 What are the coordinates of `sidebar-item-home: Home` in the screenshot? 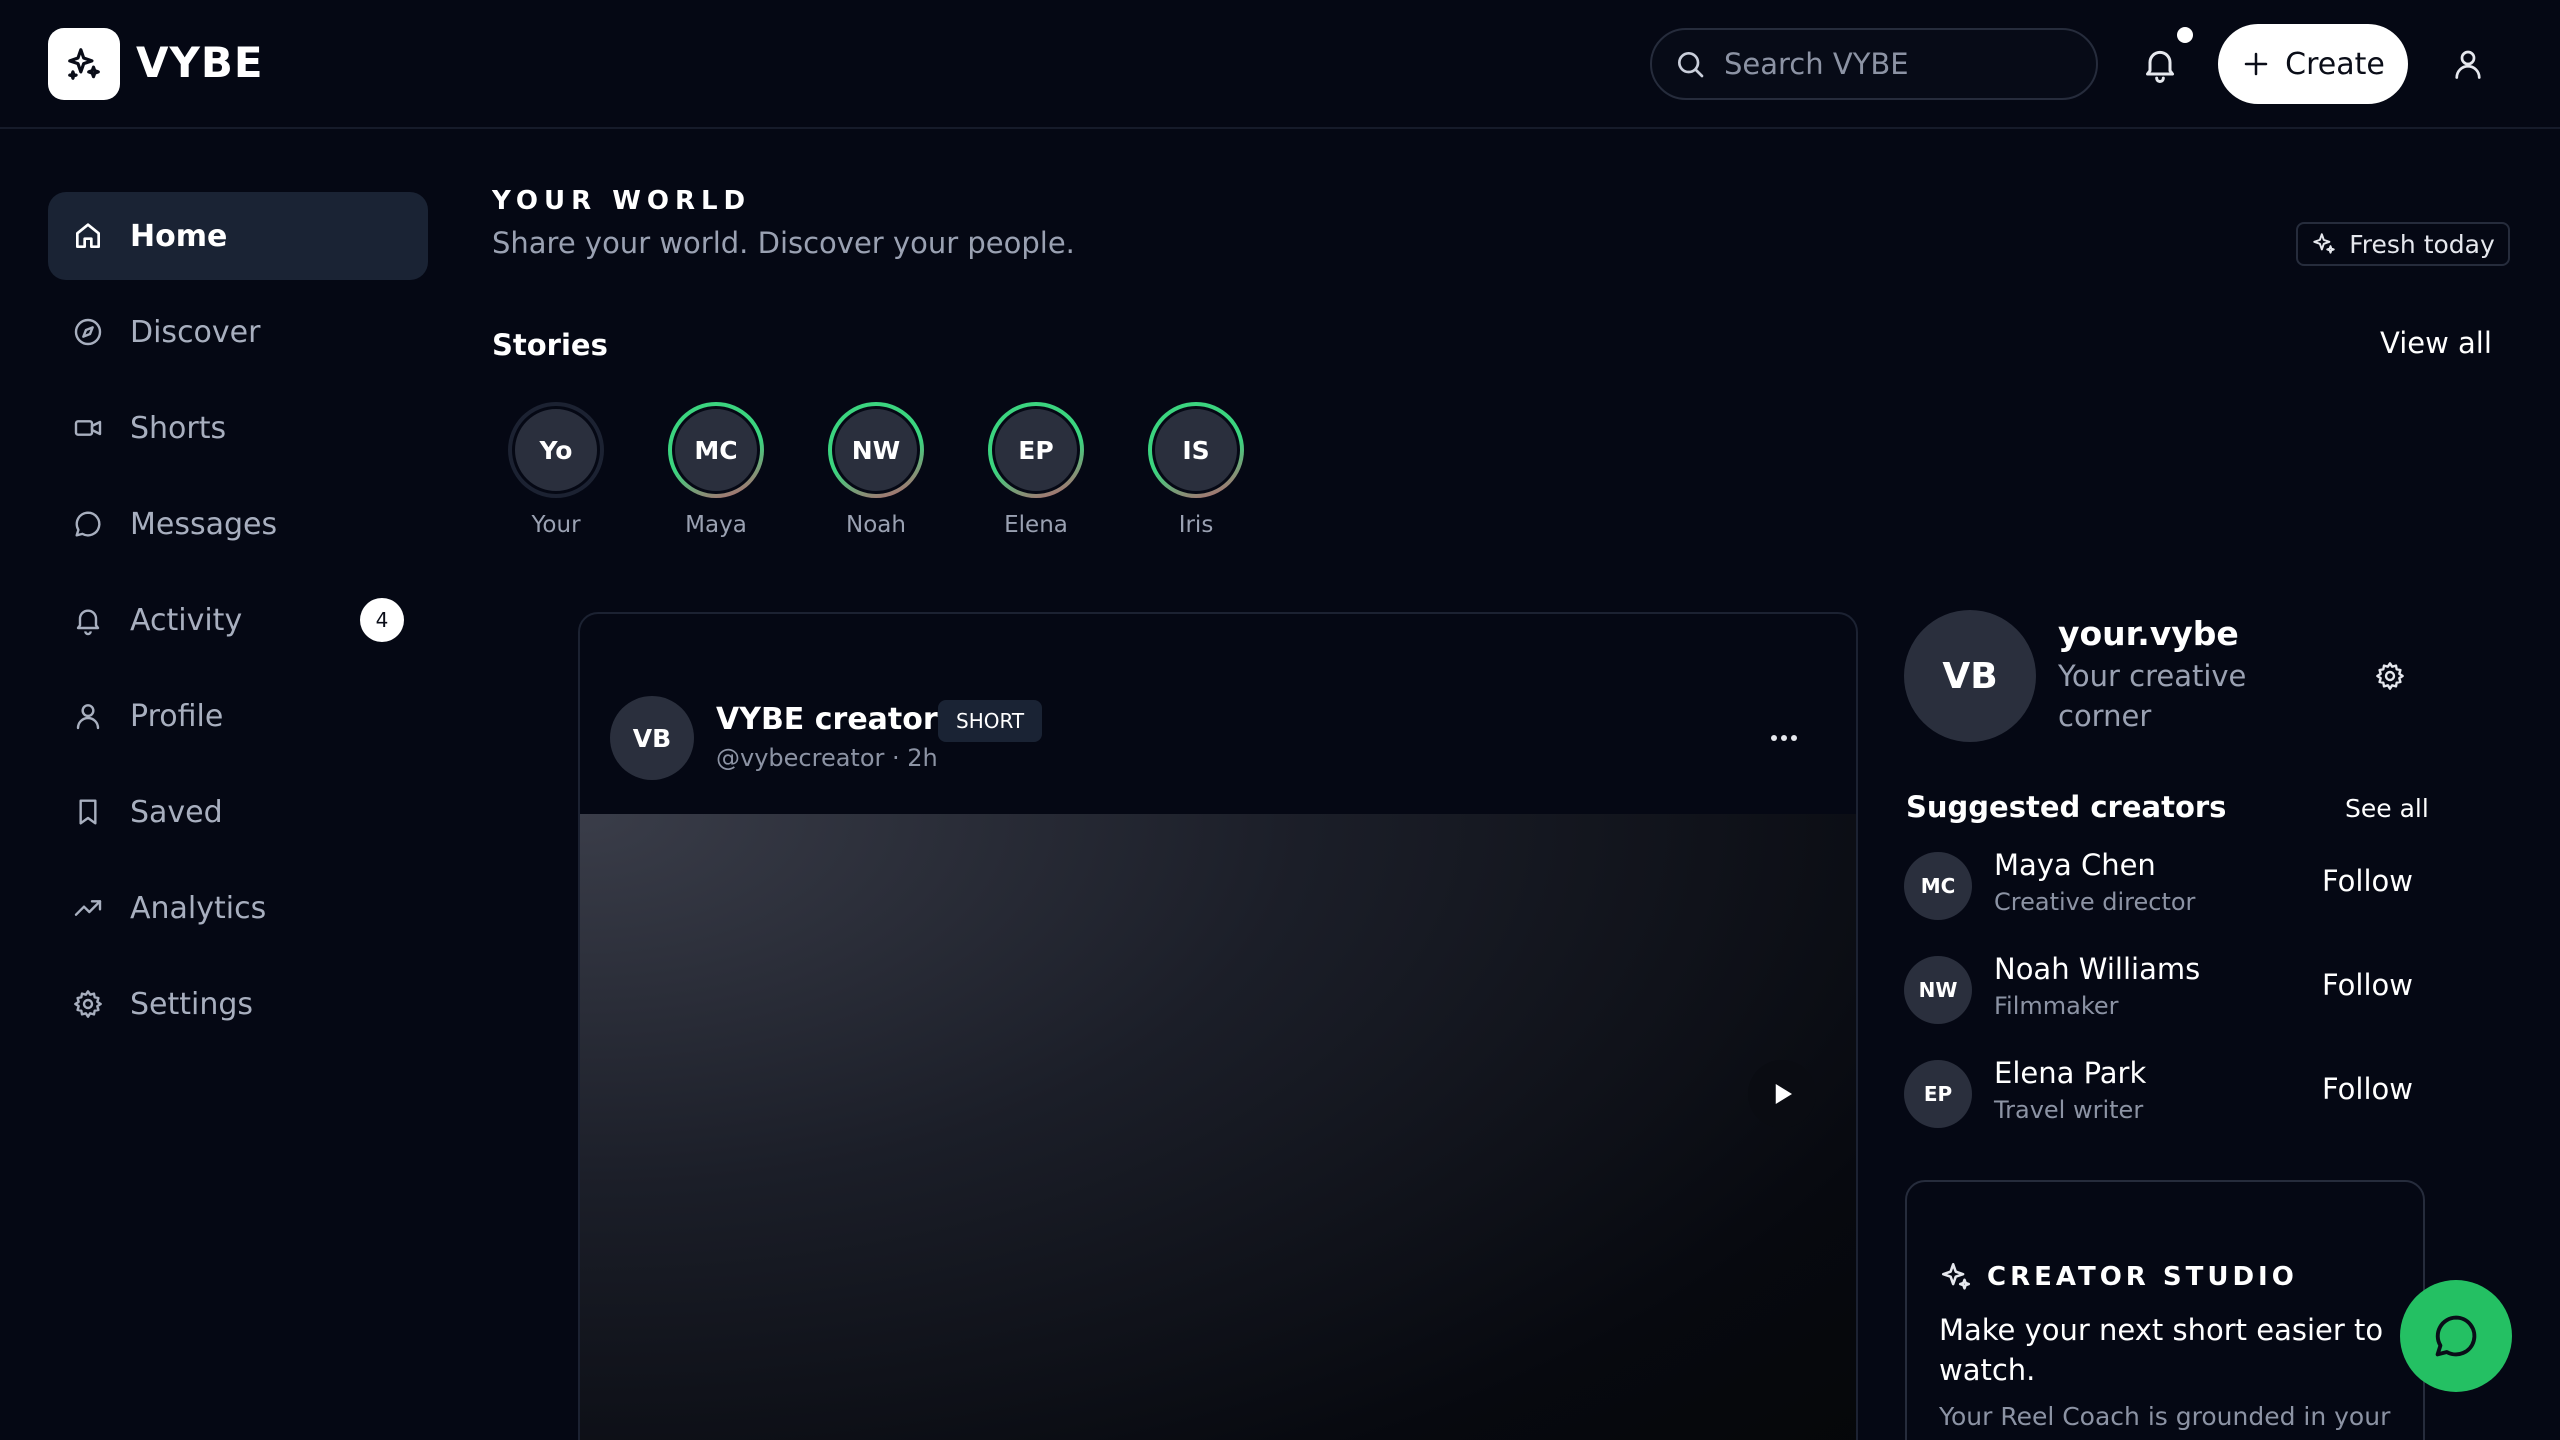 It's located at (238, 236).